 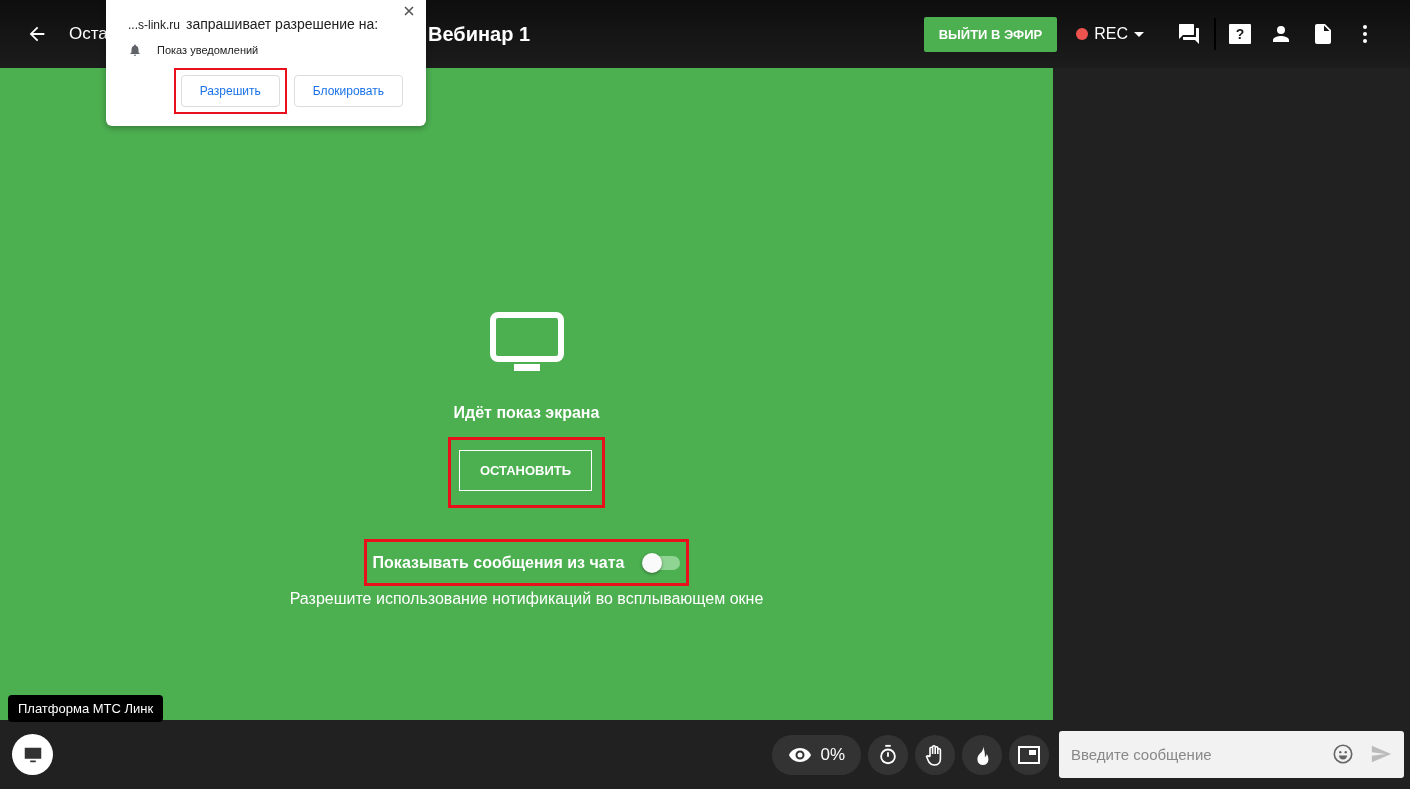 I want to click on go-live-button: ВЫЙТИ В ЭФИР, so click(x=990, y=34).